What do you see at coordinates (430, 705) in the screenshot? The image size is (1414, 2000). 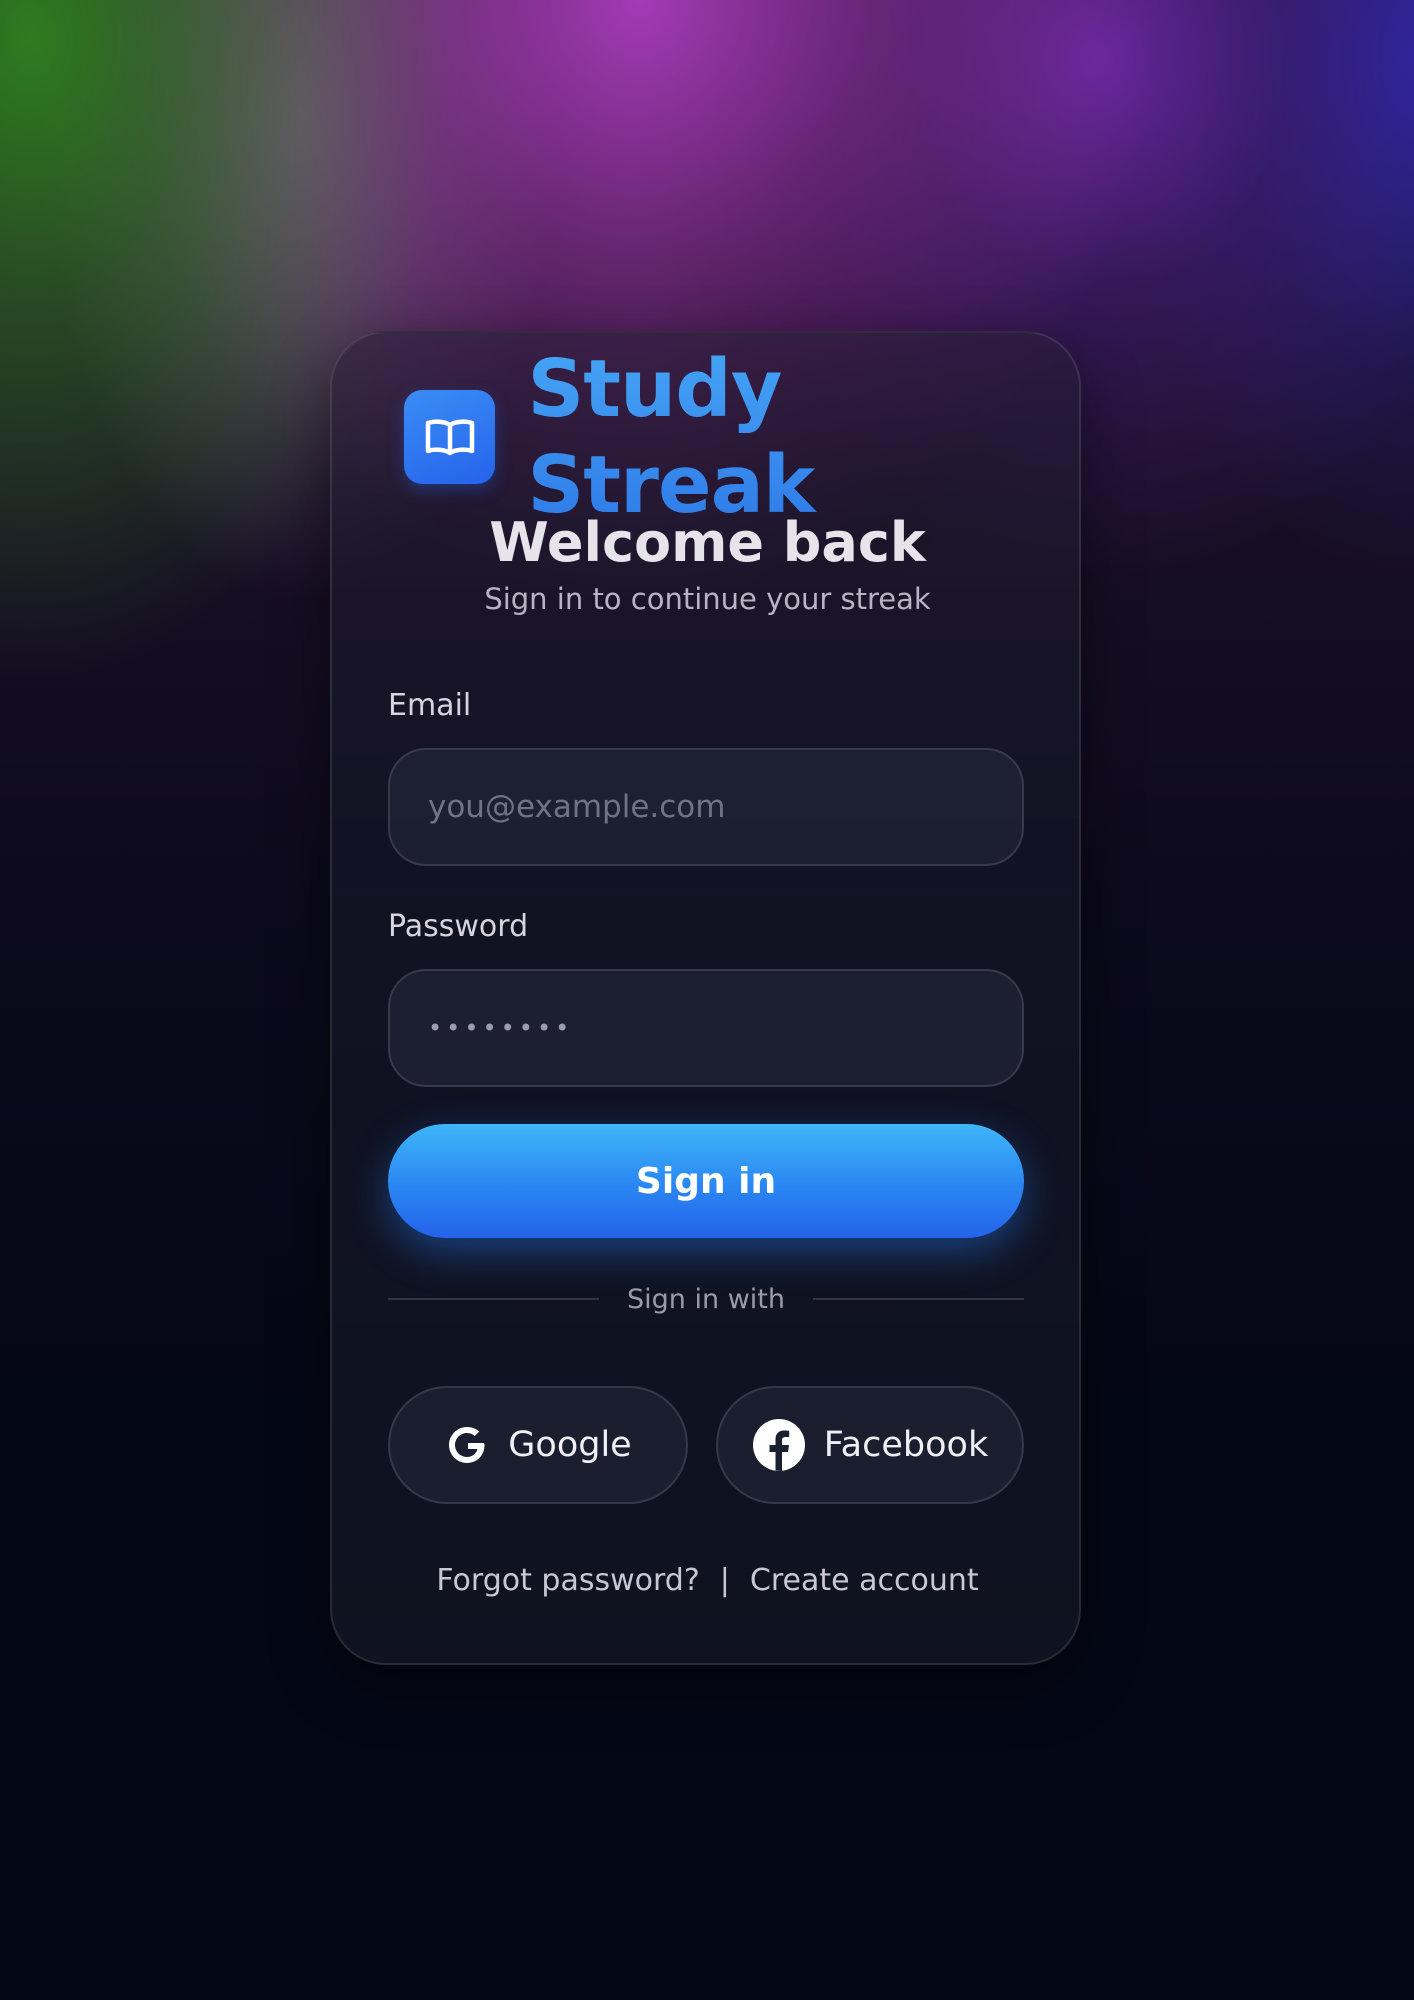 I see `email-label: Email` at bounding box center [430, 705].